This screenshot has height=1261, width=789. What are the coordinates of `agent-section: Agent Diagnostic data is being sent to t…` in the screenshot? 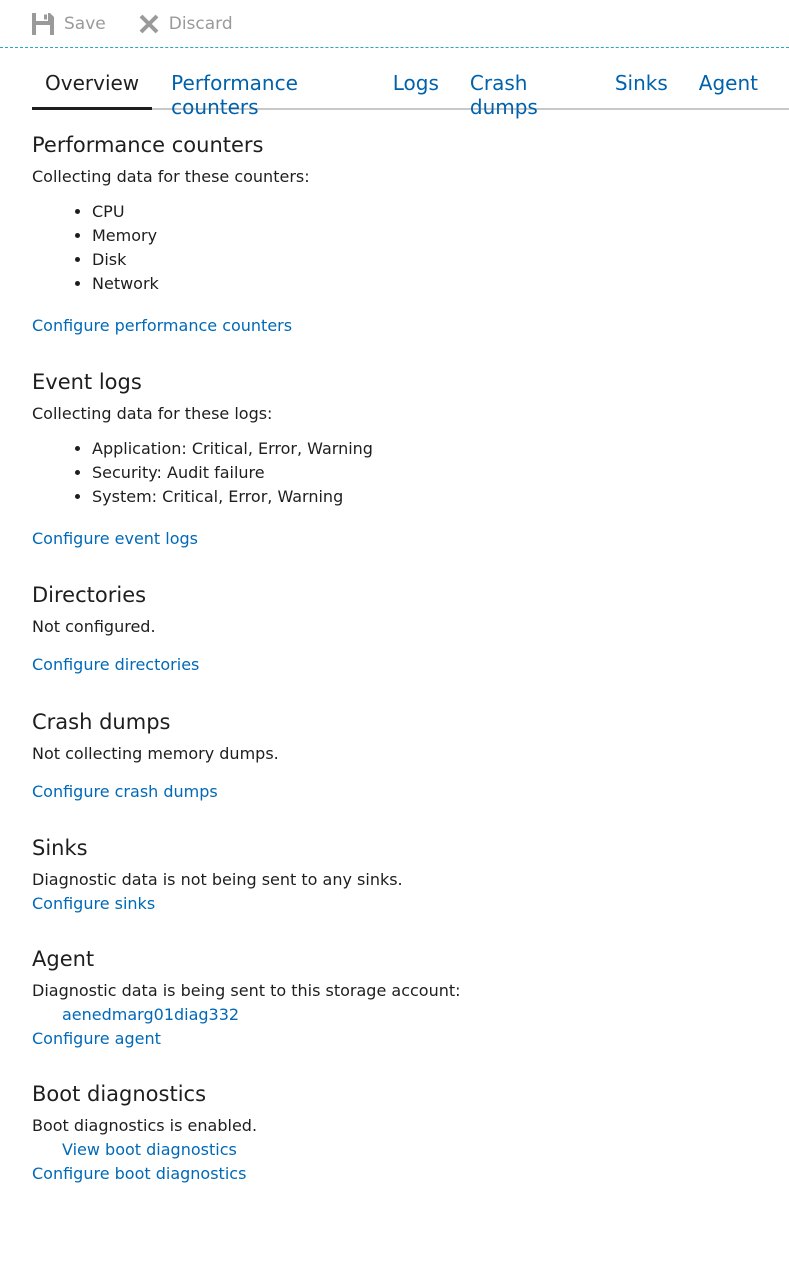 It's located at (410, 998).